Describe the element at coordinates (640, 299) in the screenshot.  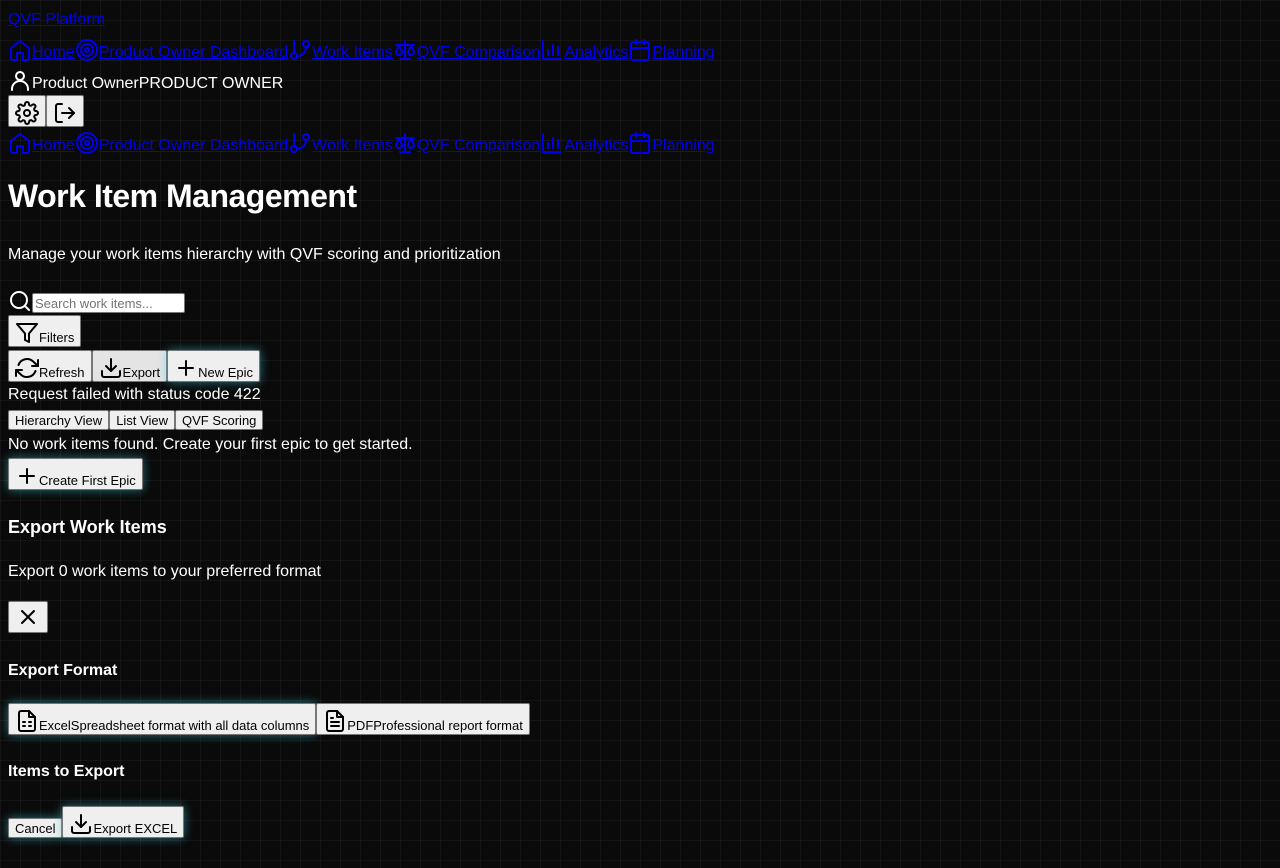
I see `search-bar` at that location.